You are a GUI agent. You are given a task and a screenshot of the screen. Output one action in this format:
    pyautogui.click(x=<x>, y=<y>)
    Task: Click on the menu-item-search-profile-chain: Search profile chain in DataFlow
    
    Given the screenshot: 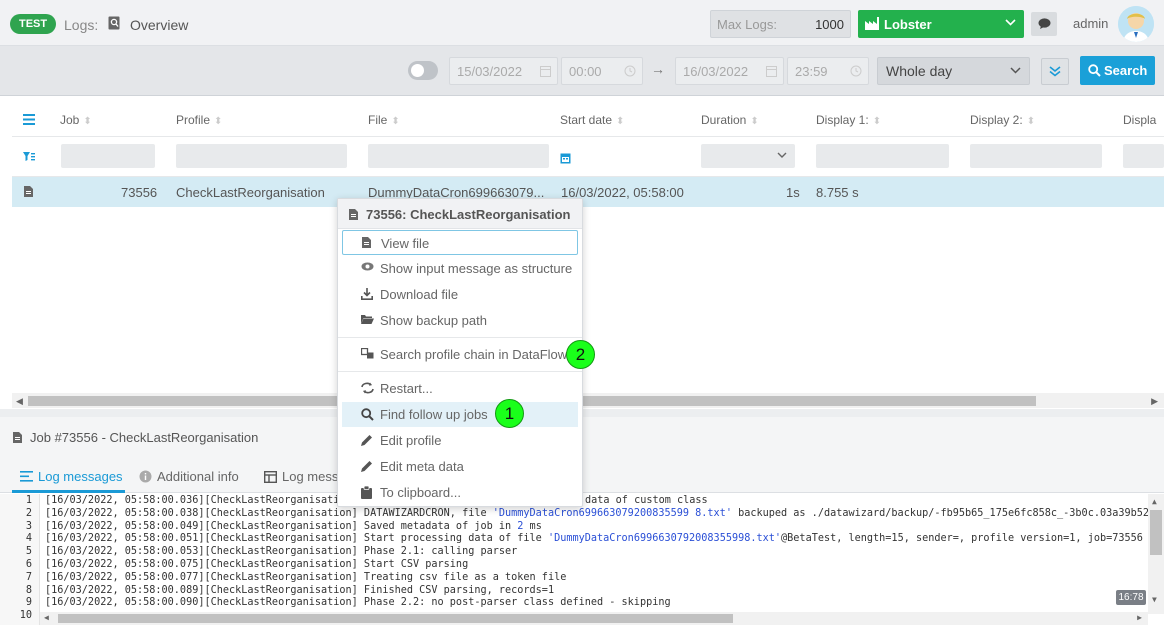 What is the action you would take?
    pyautogui.click(x=460, y=354)
    